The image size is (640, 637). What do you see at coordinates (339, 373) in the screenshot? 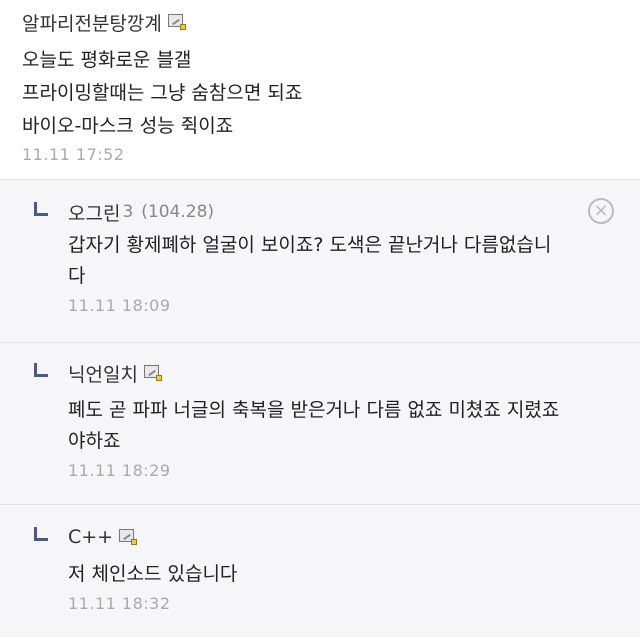
I see `reply-author-line: 닉언일치` at bounding box center [339, 373].